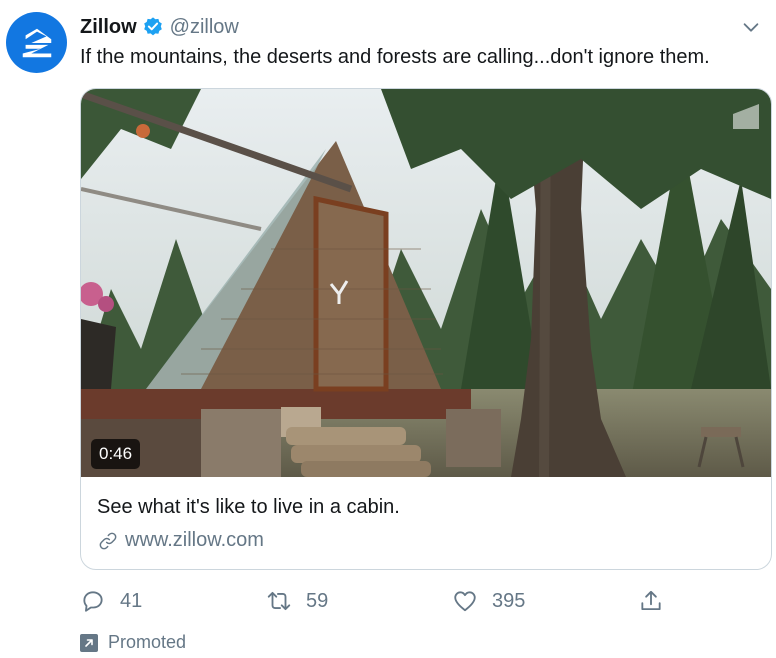 The image size is (776, 658). What do you see at coordinates (108, 27) in the screenshot?
I see `account-name: Zillow` at bounding box center [108, 27].